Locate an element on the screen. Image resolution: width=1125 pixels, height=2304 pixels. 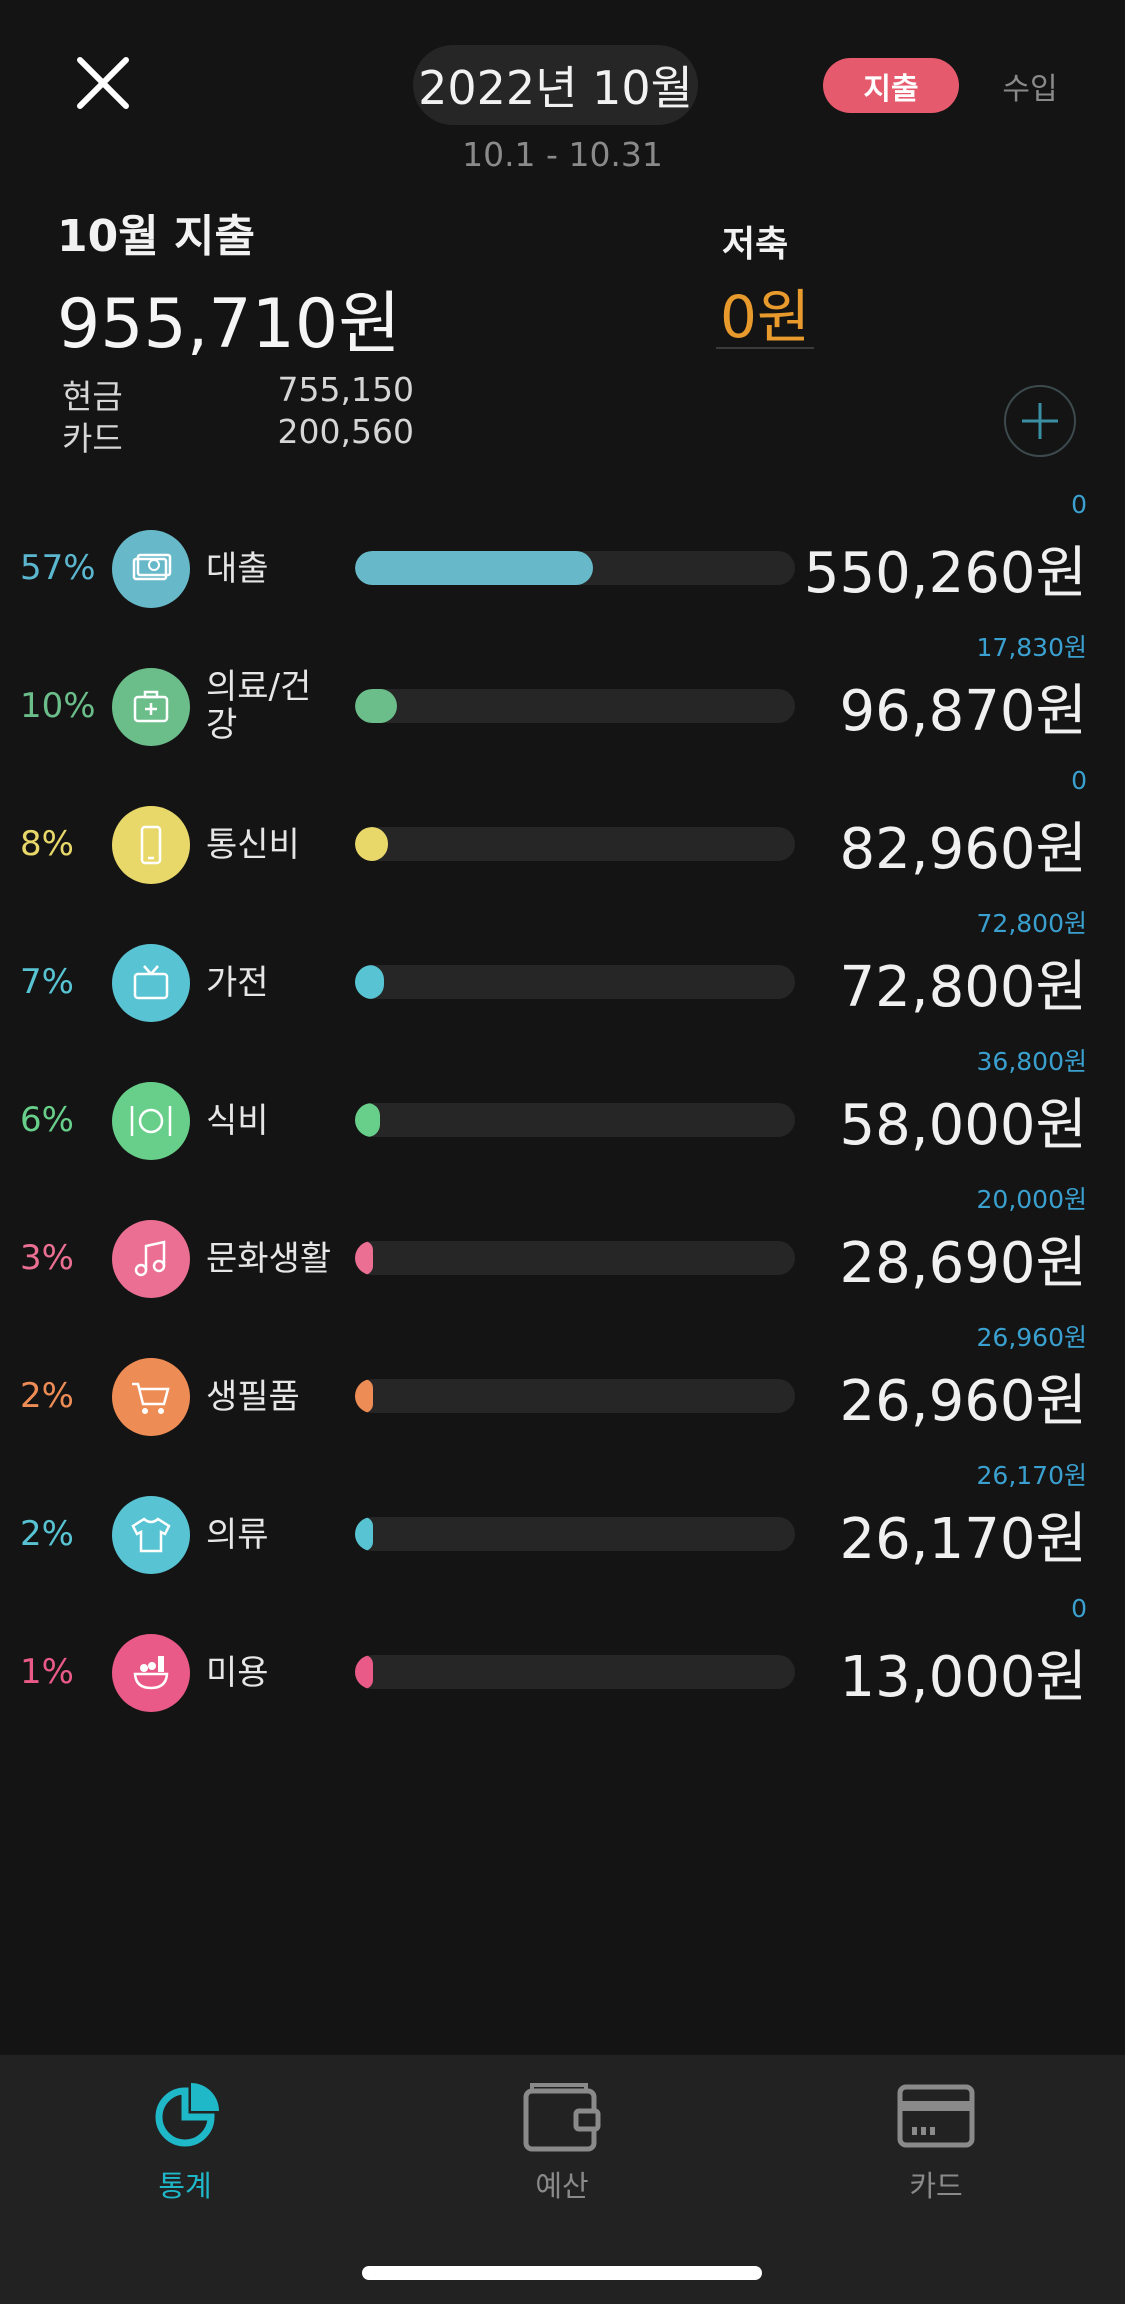
category-amount: 26,170원 is located at coordinates (963, 1539).